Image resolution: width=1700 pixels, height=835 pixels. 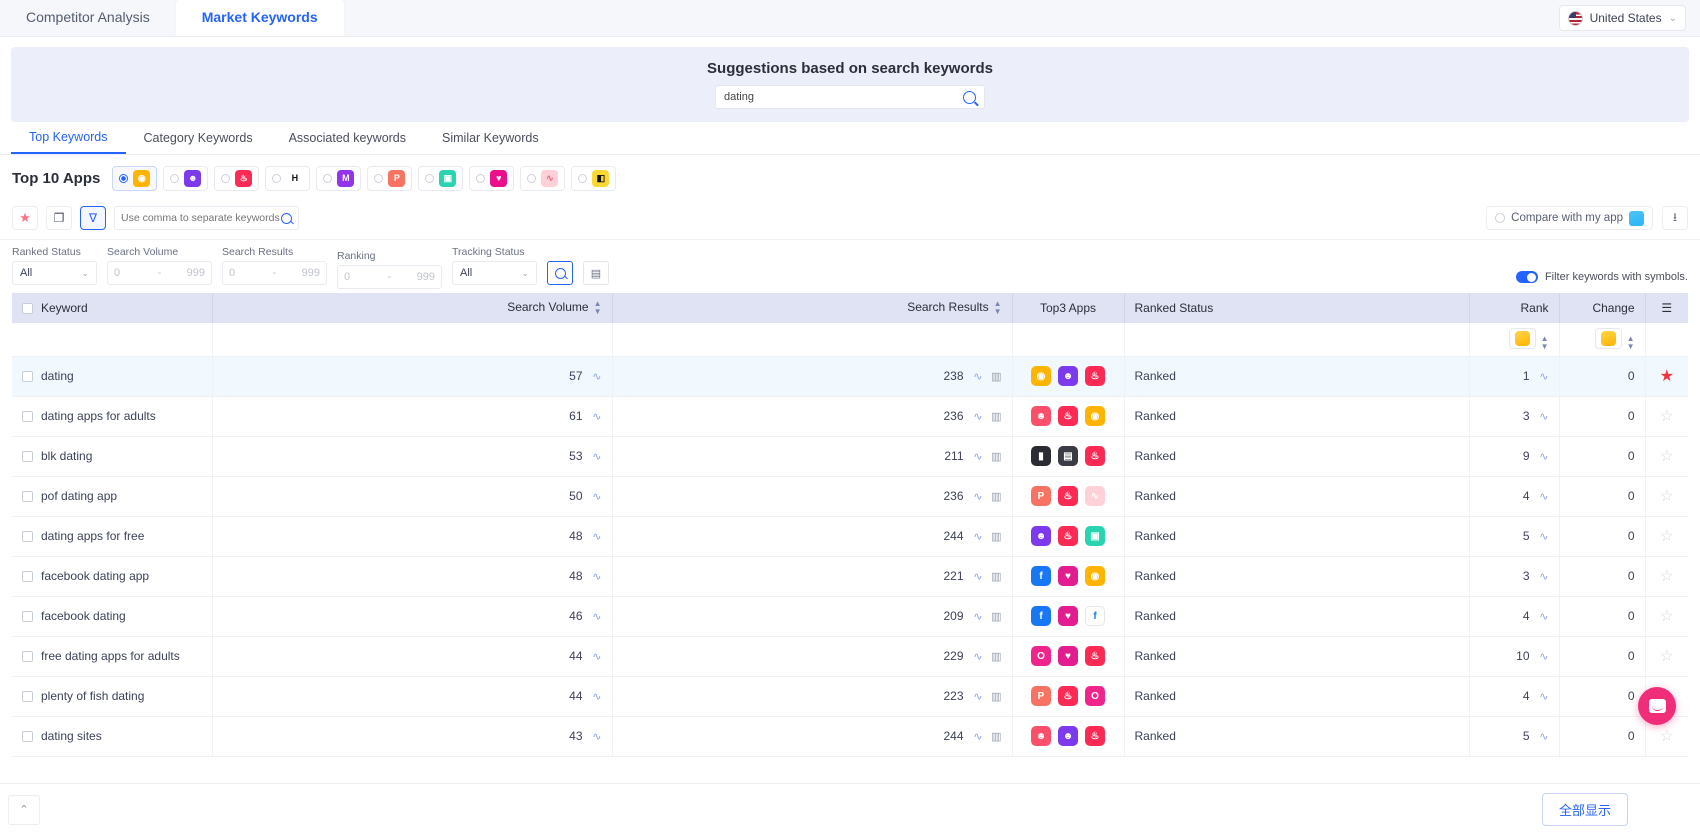 What do you see at coordinates (112, 376) in the screenshot?
I see `cell-keyword: dating` at bounding box center [112, 376].